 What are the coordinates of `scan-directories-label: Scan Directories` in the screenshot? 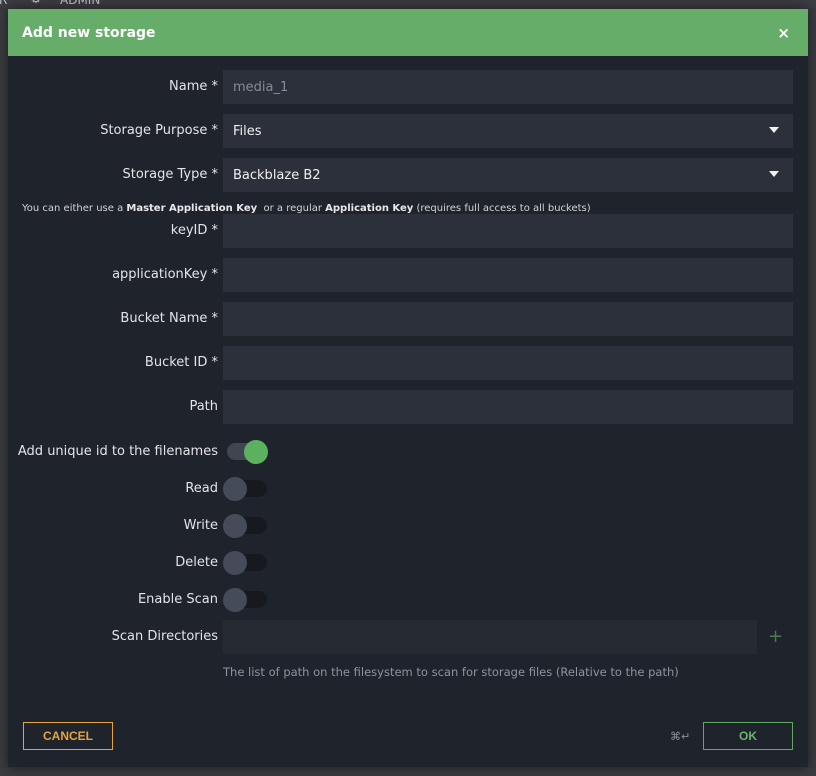 It's located at (164, 636).